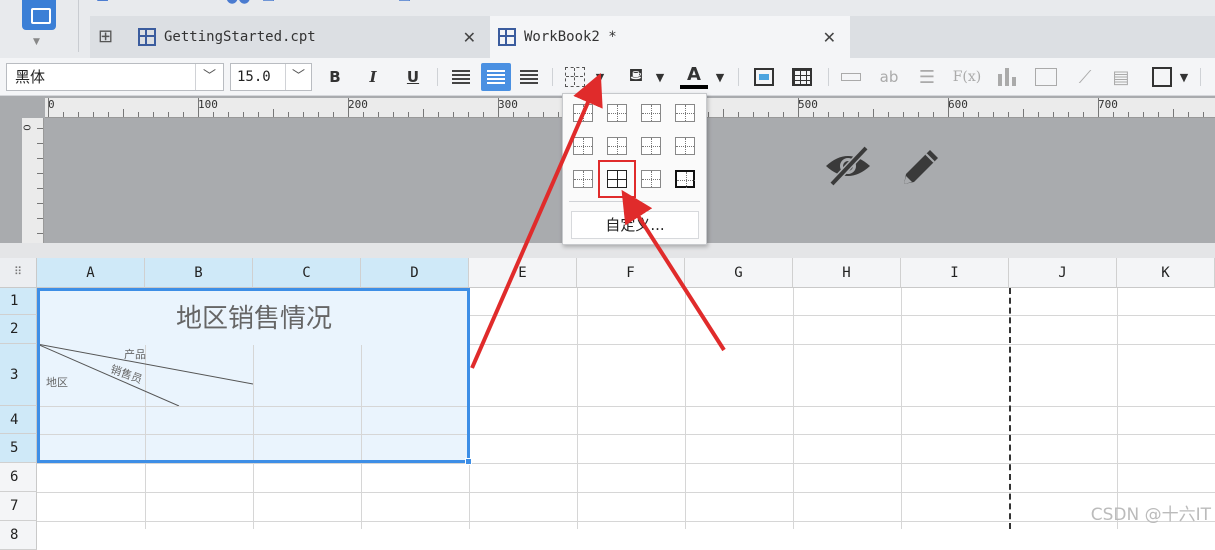 The image size is (1215, 550). What do you see at coordinates (91, 273) in the screenshot?
I see `column-header: A` at bounding box center [91, 273].